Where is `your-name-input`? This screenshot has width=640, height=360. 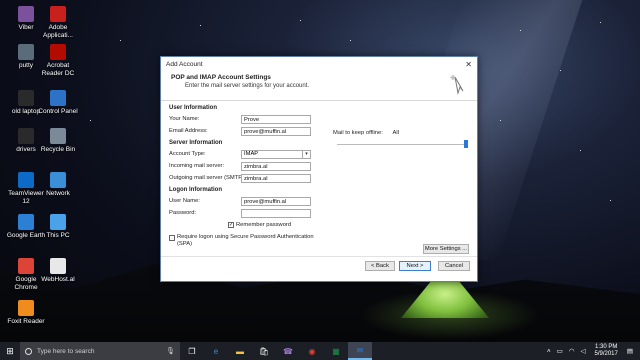 your-name-input is located at coordinates (276, 119).